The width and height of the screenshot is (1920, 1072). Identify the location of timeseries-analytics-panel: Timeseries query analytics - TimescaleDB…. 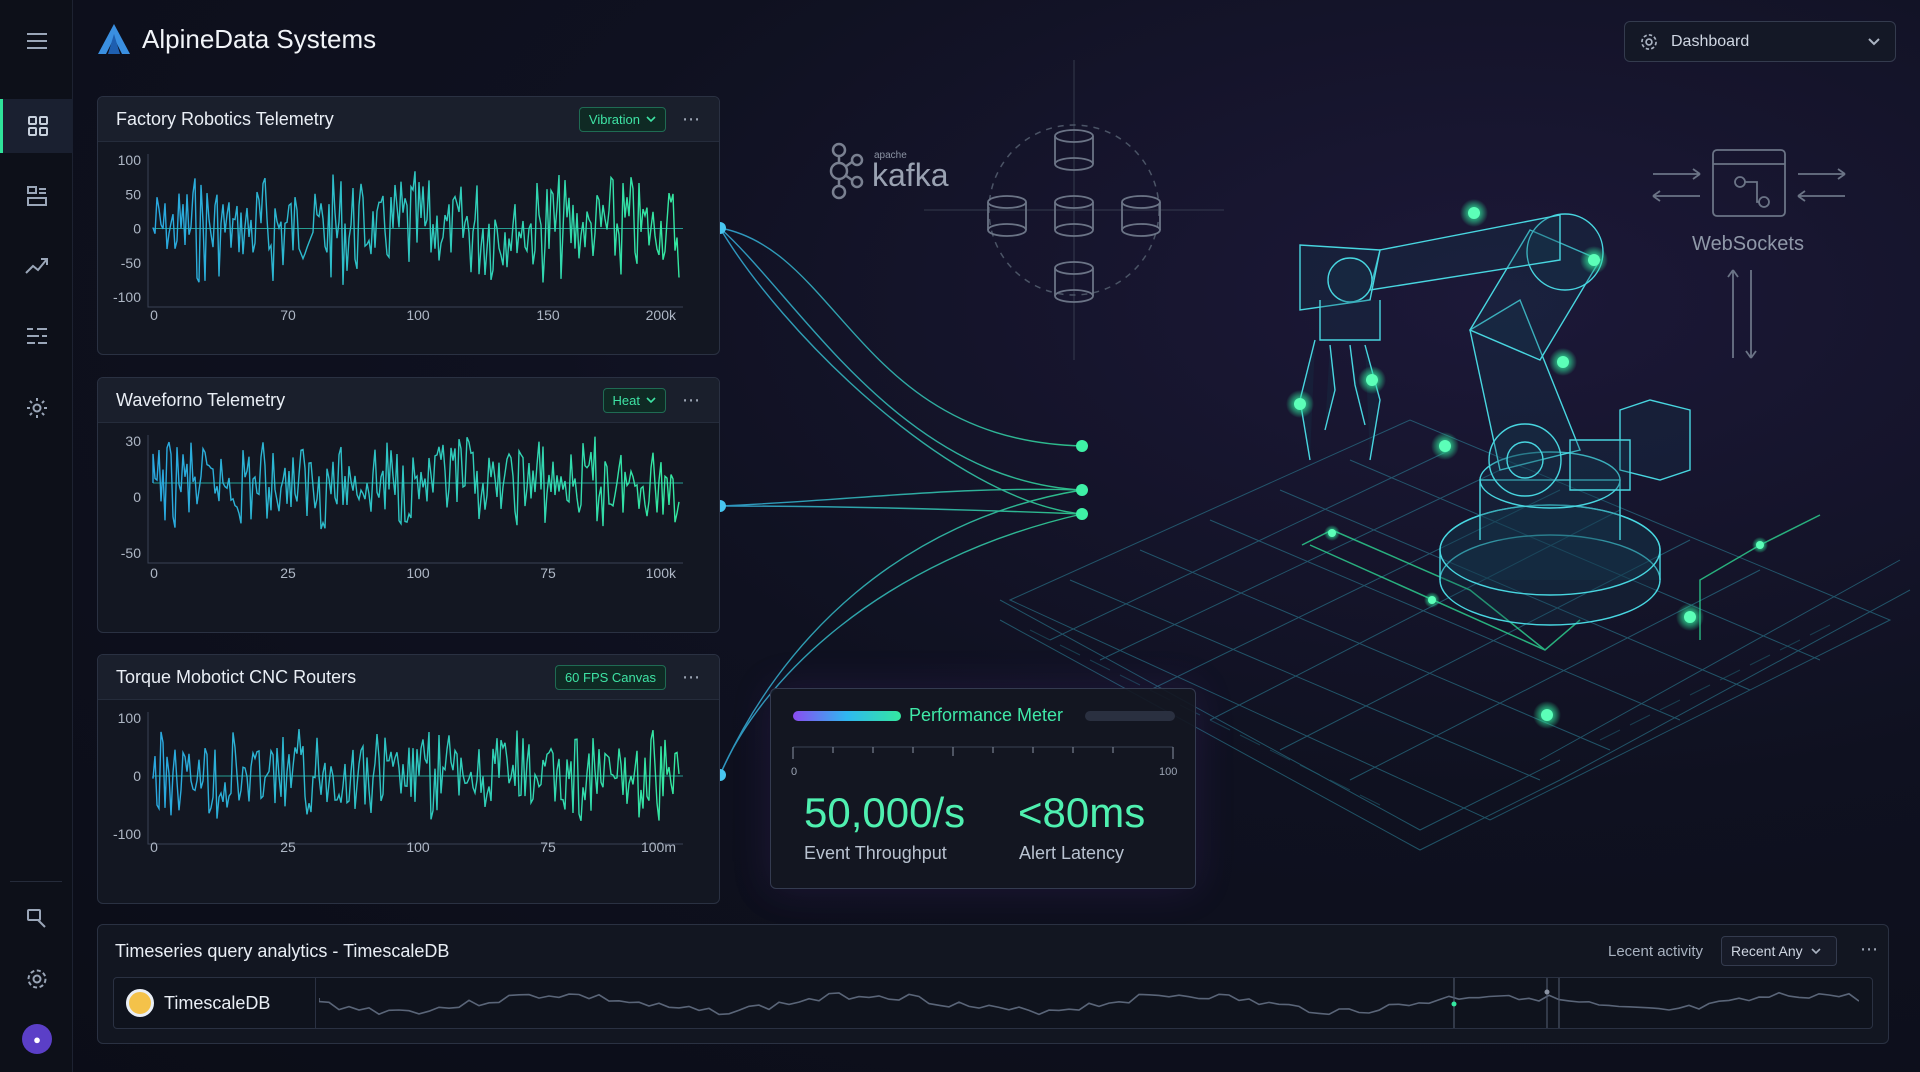
(993, 984).